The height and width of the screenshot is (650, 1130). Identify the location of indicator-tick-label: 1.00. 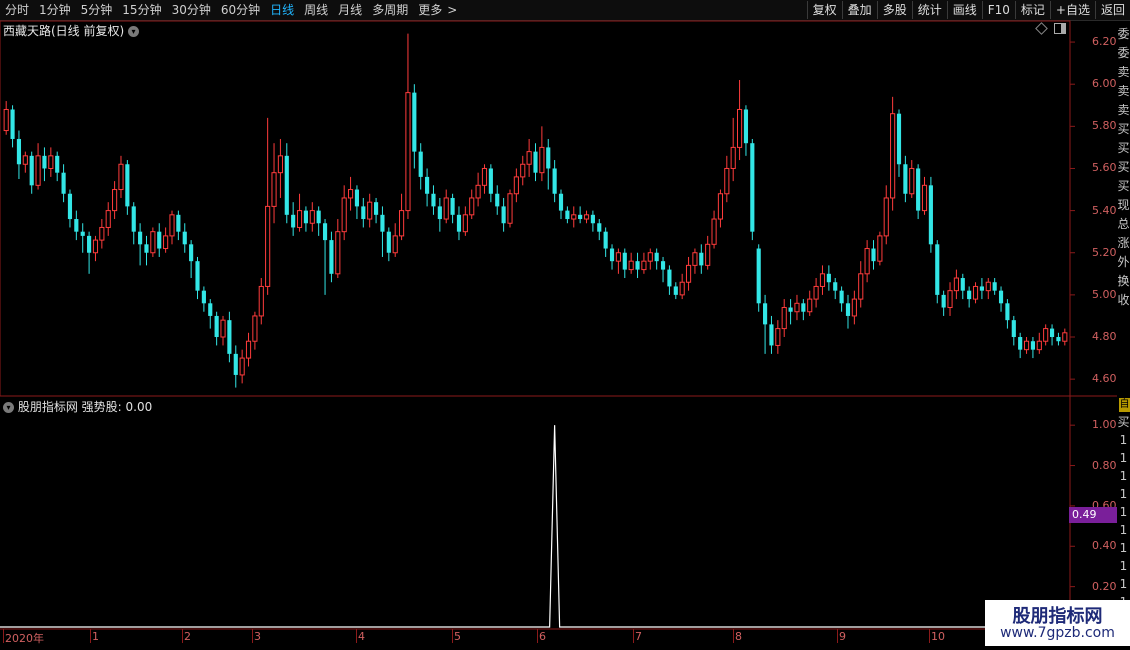
(1104, 425).